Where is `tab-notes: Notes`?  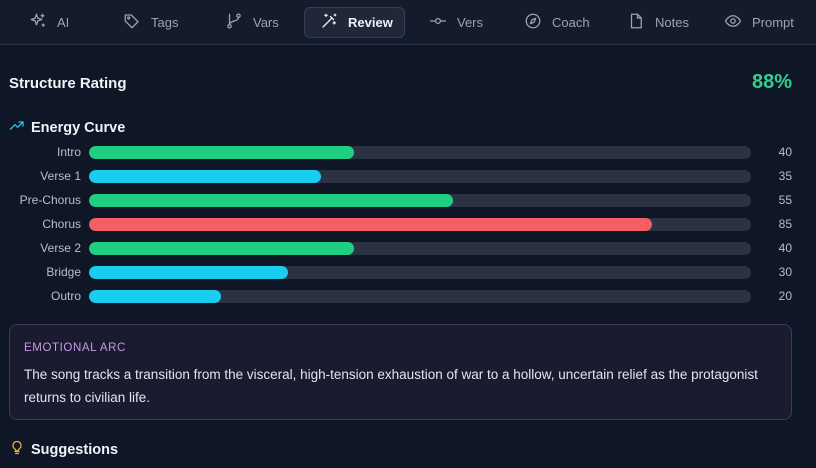 tab-notes: Notes is located at coordinates (658, 22).